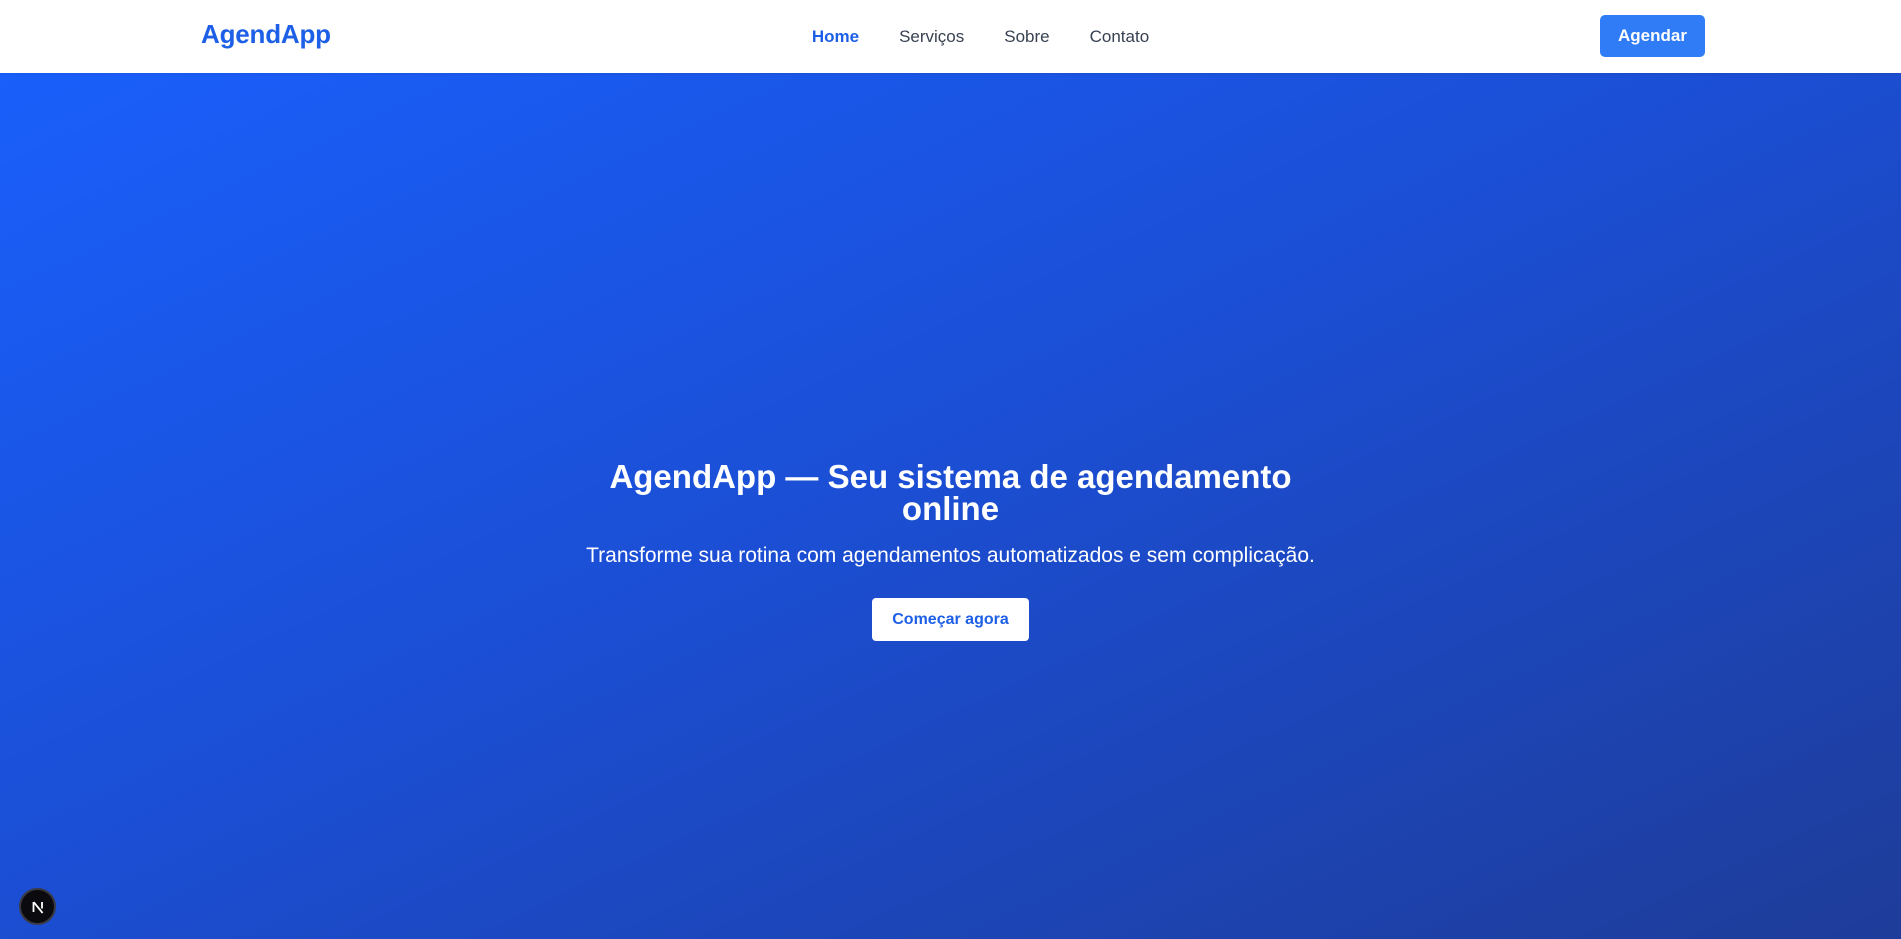 The height and width of the screenshot is (939, 1901). I want to click on get-started-button: Começar agora, so click(950, 619).